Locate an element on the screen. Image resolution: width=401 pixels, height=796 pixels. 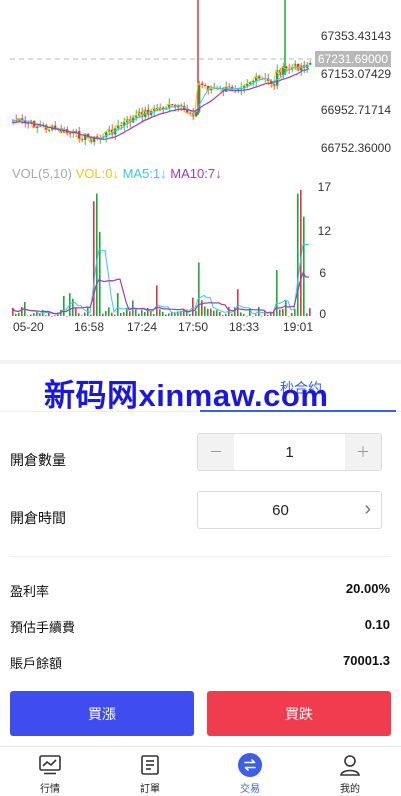
nav-label: 交易 is located at coordinates (250, 789).